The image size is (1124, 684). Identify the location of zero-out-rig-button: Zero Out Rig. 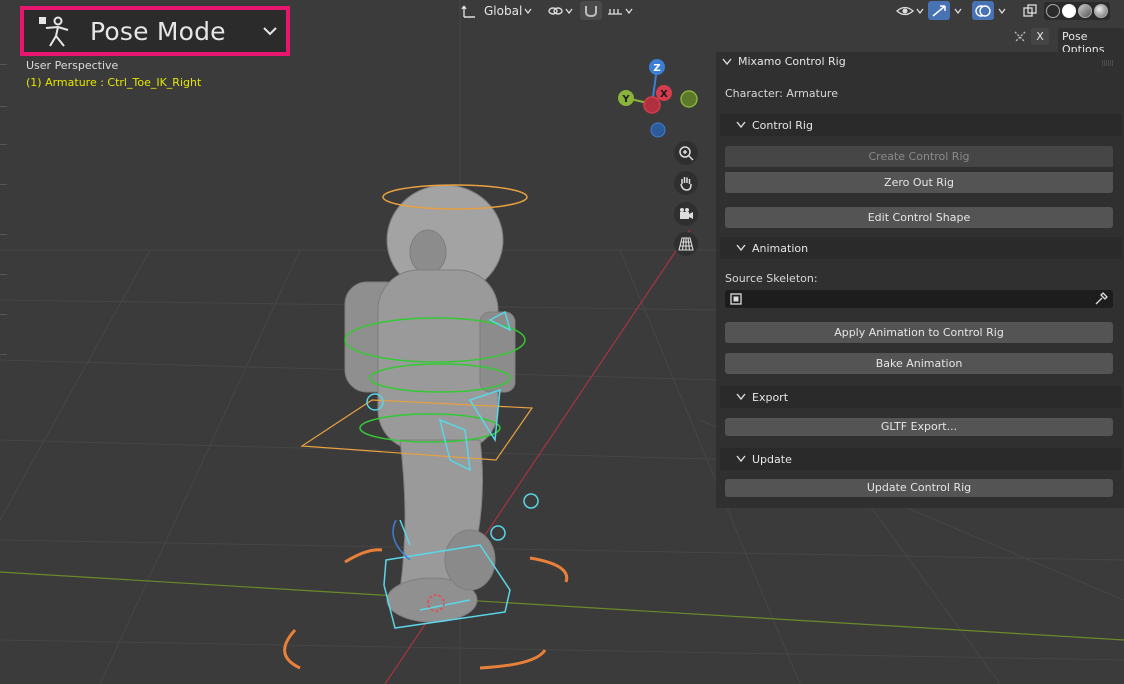
(919, 182).